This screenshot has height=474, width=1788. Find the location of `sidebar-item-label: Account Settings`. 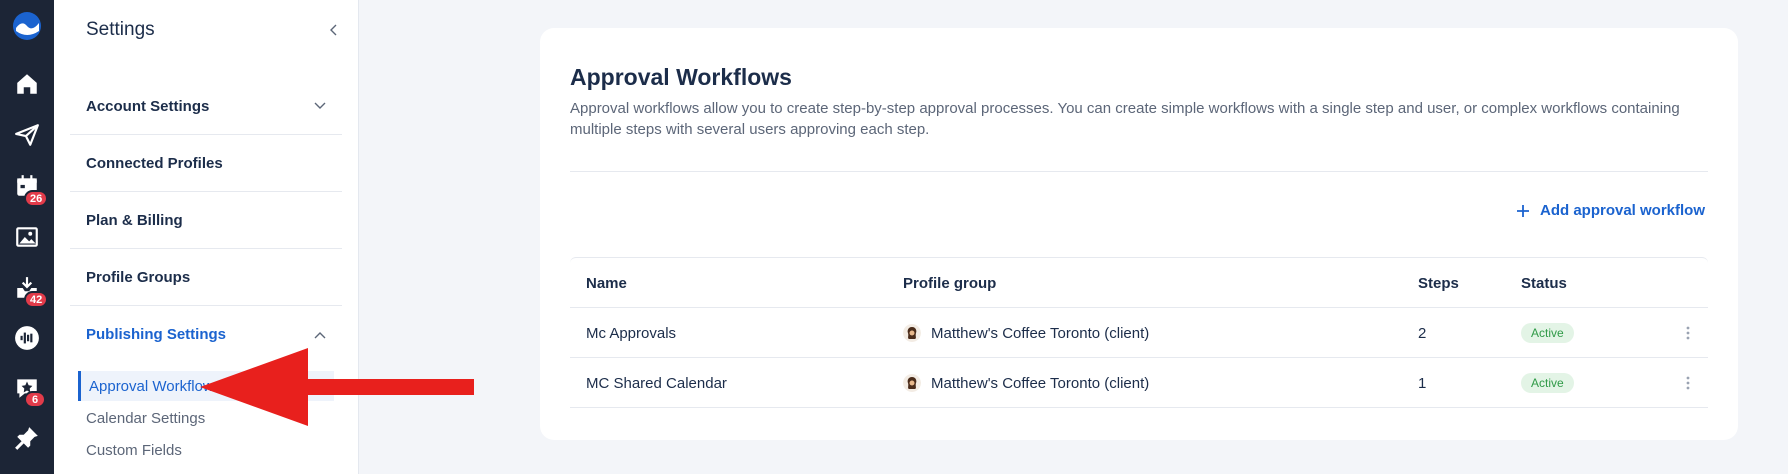

sidebar-item-label: Account Settings is located at coordinates (148, 106).